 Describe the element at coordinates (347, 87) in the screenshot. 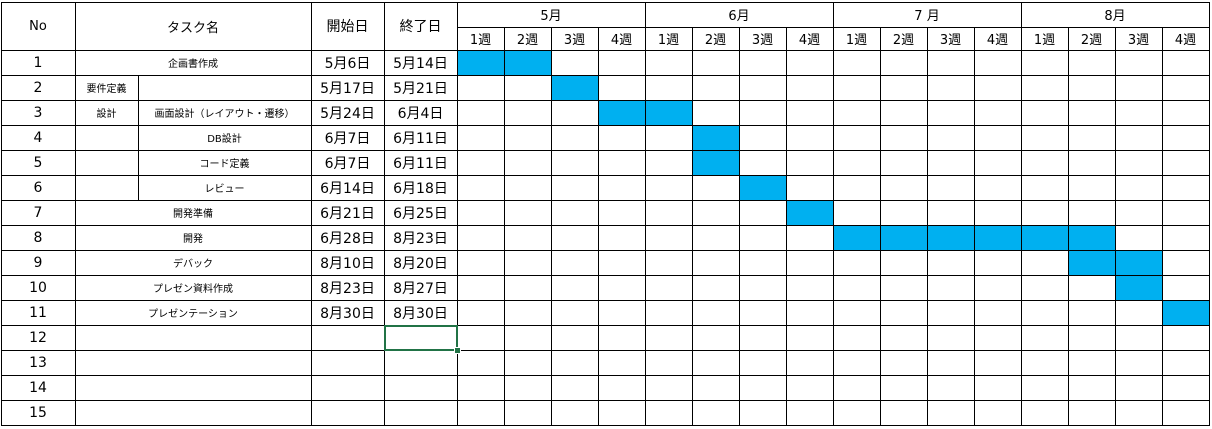

I see `task-start-date: 5月17日` at that location.